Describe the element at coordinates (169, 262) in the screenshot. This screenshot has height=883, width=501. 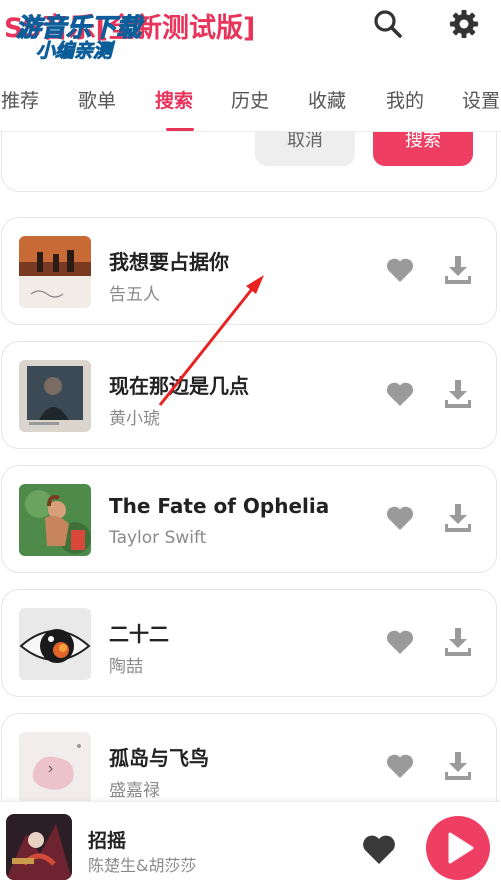
I see `song-title: 我想要占据你` at that location.